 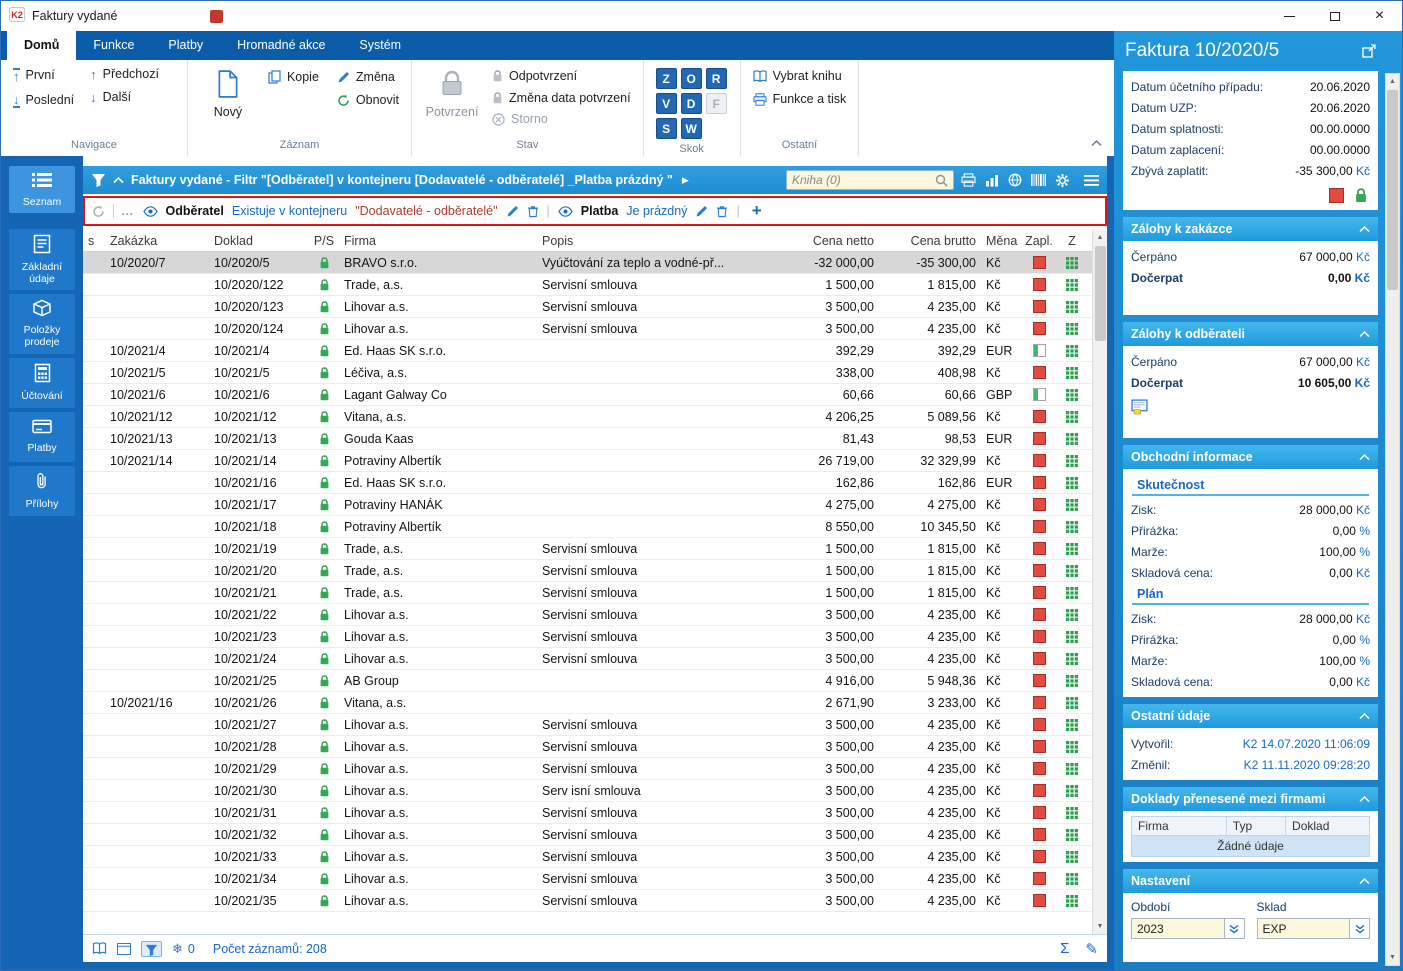 I want to click on transfer-column-doklad: Doklad, so click(x=1327, y=826).